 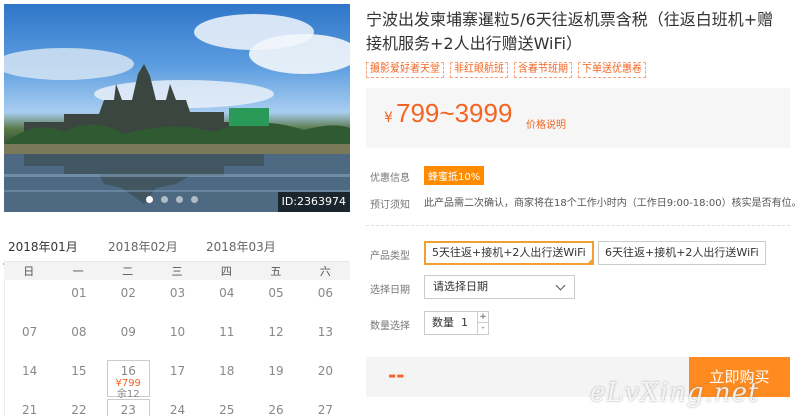 What do you see at coordinates (29, 271) in the screenshot?
I see `weekday-label: 日` at bounding box center [29, 271].